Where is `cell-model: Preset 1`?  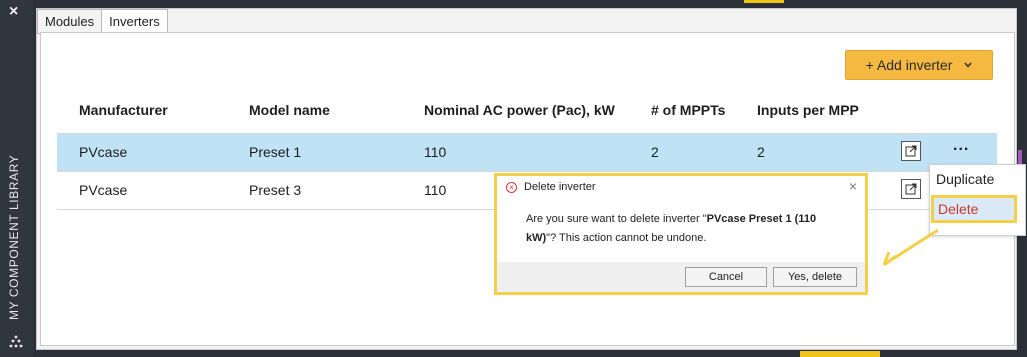 cell-model: Preset 1 is located at coordinates (275, 152).